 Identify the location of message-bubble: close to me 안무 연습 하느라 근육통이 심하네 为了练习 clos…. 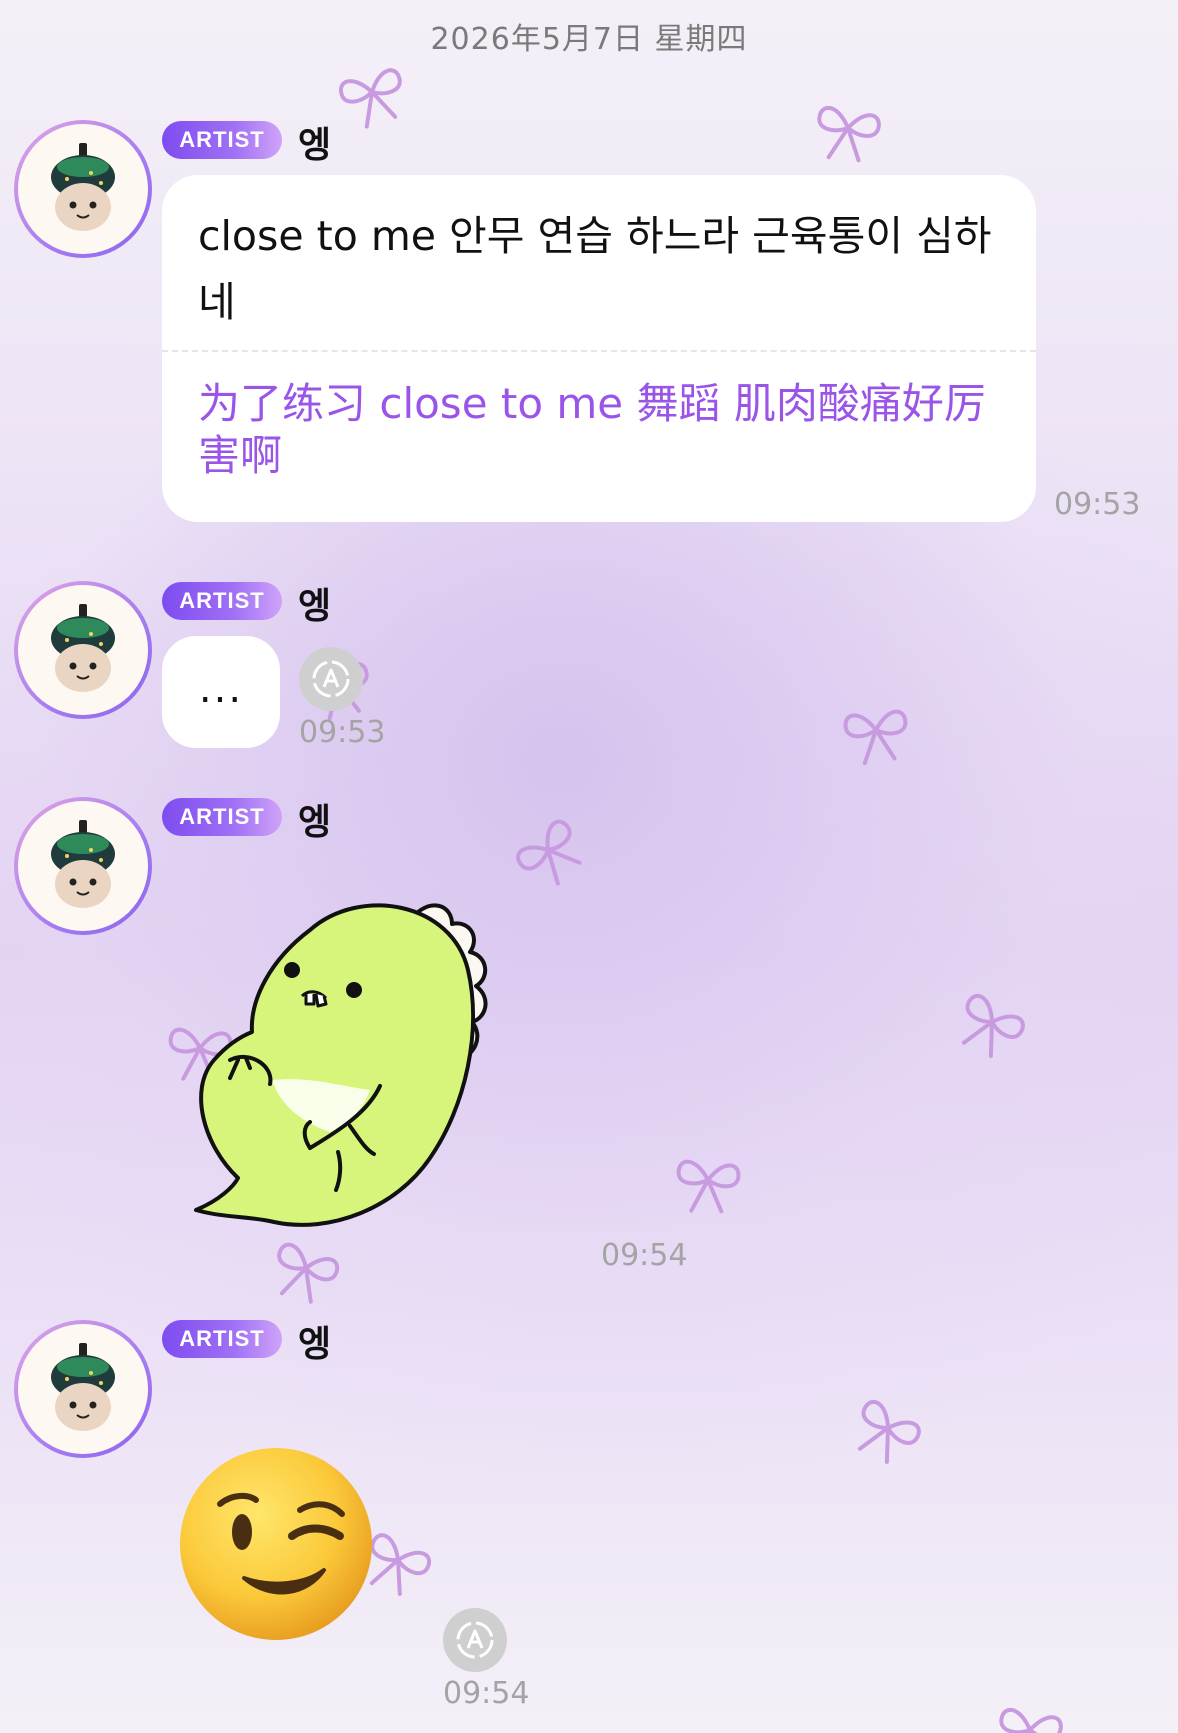
(599, 348).